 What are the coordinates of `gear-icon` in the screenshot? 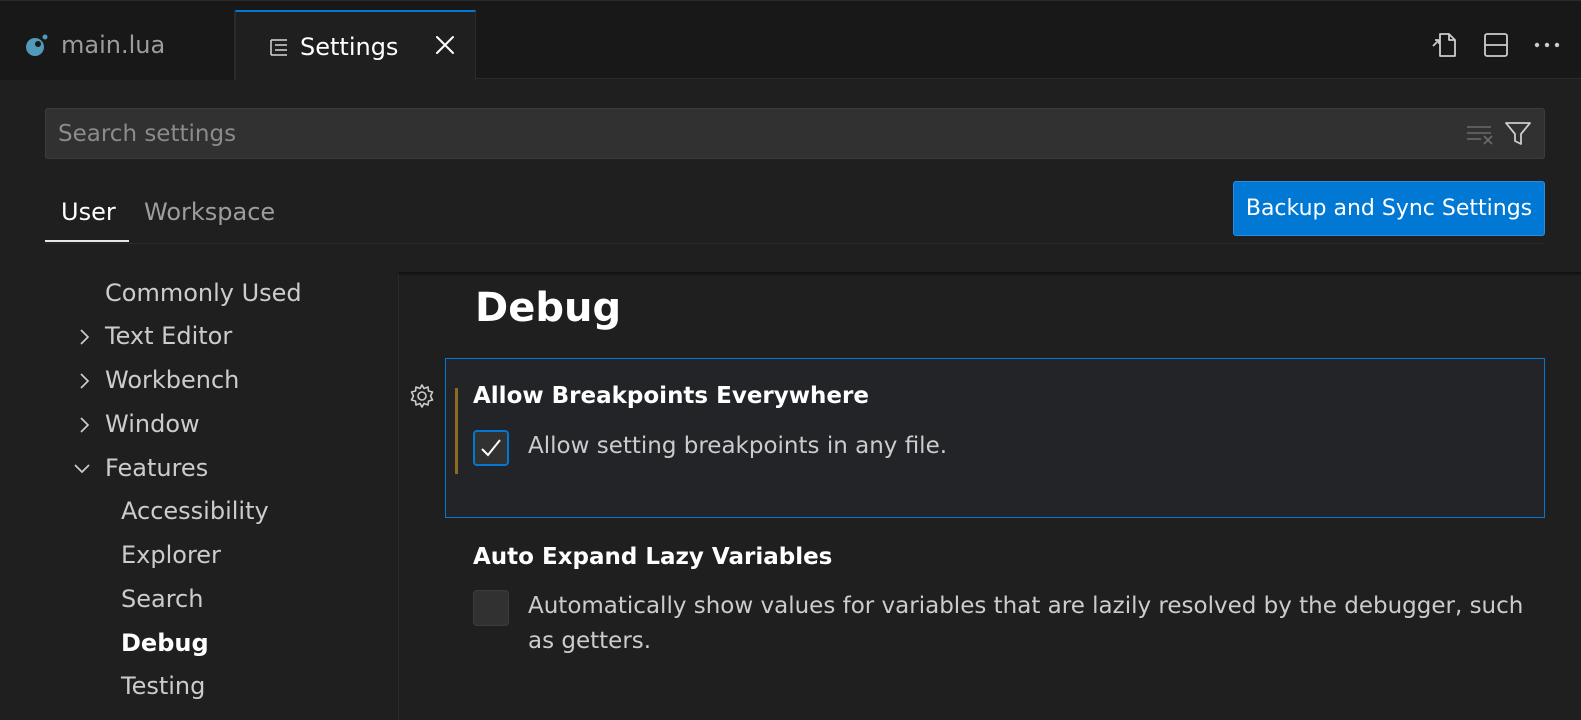 It's located at (422, 396).